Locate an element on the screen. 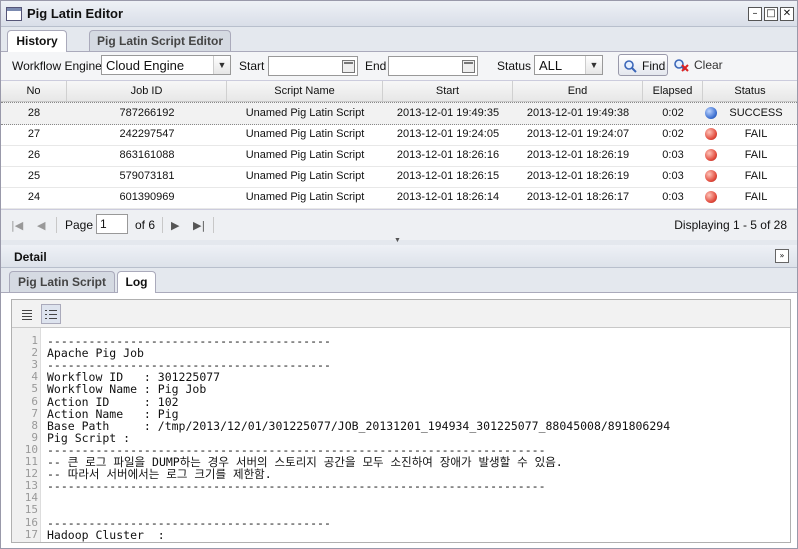 Image resolution: width=798 pixels, height=549 pixels. close-icon: ✕ is located at coordinates (787, 14).